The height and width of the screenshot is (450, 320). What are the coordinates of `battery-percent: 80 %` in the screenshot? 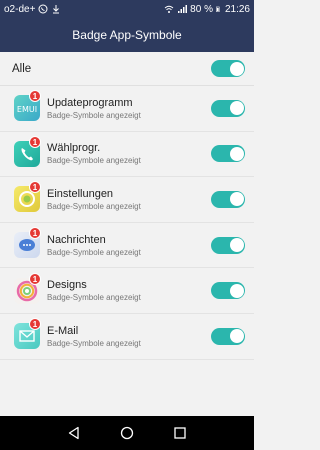 It's located at (201, 9).